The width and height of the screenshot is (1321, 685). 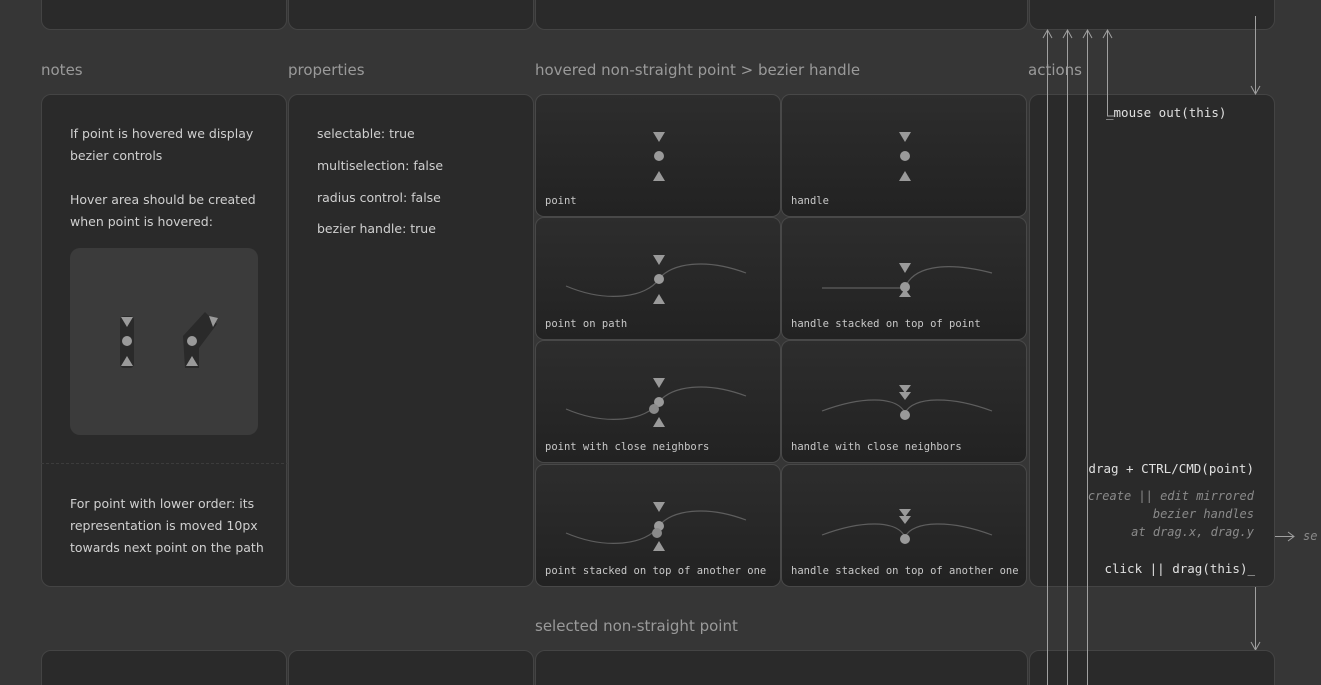 I want to click on action-click-drag: click || drag(this)_, so click(x=1179, y=568).